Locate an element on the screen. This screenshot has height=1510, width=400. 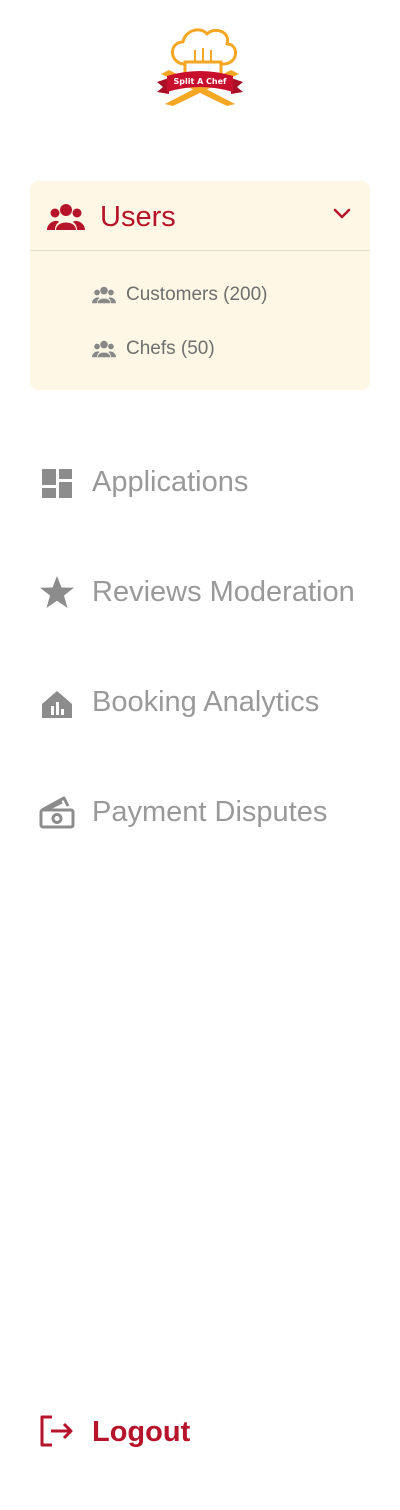
logout-label: Logout is located at coordinates (141, 1432).